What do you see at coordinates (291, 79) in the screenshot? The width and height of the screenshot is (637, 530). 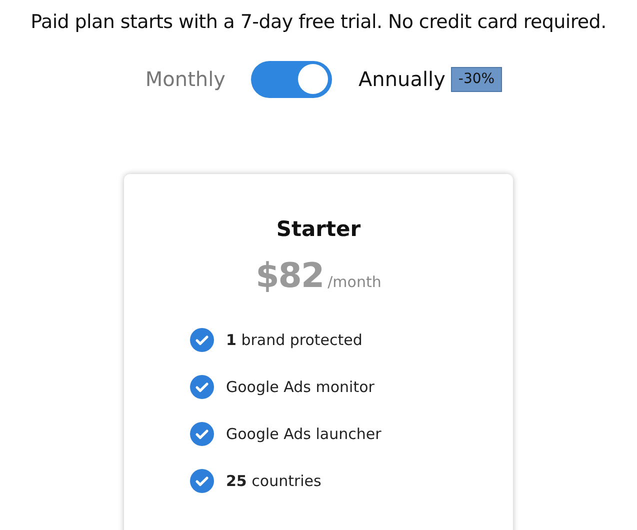 I see `billing-toggle` at bounding box center [291, 79].